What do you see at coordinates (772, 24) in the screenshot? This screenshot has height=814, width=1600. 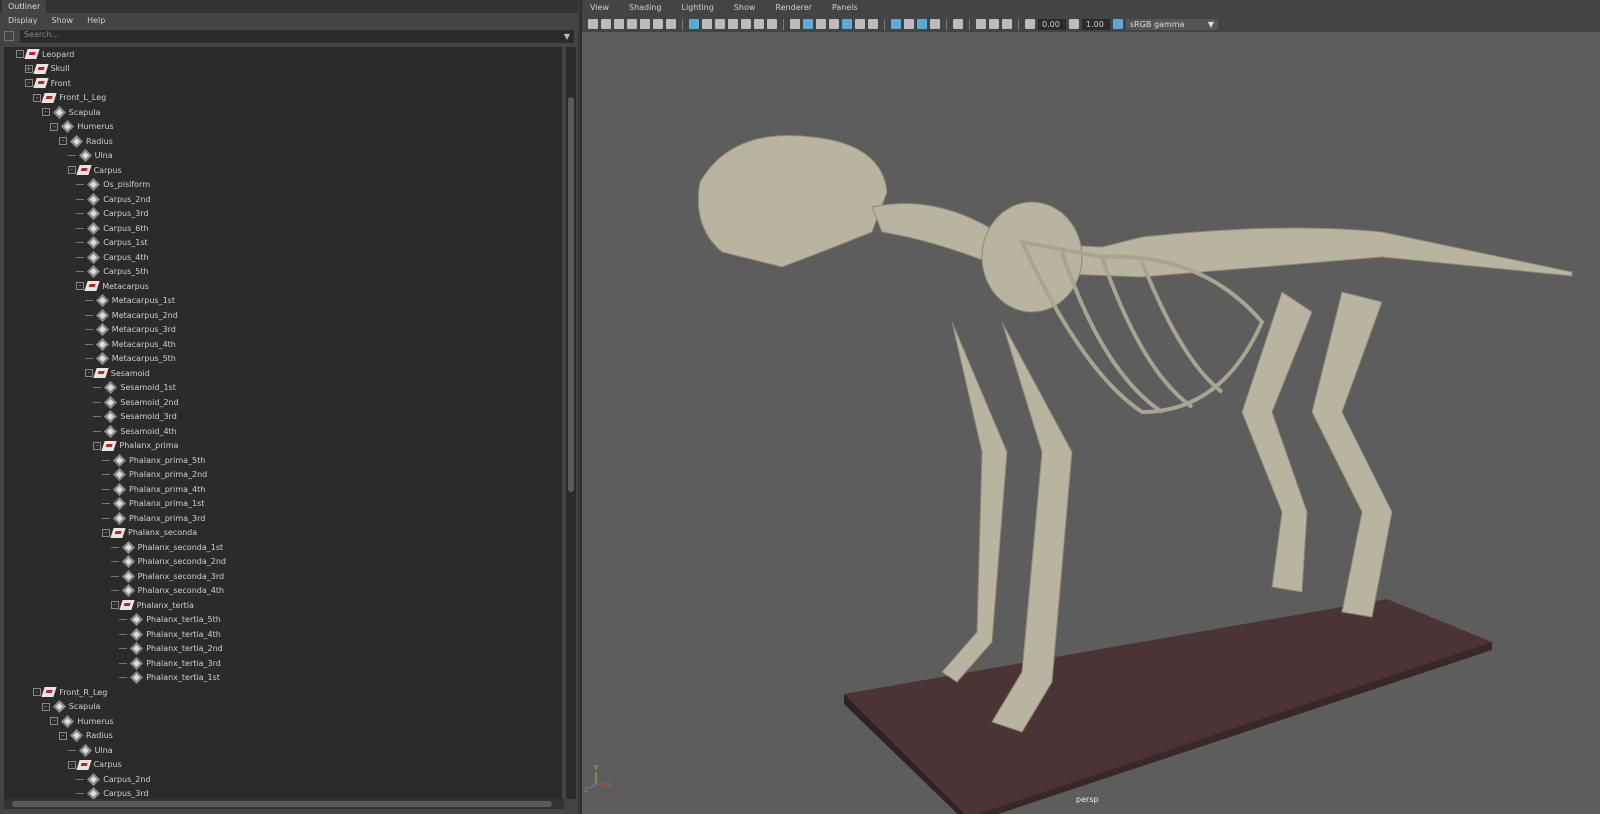 I see `safe-title-icon` at bounding box center [772, 24].